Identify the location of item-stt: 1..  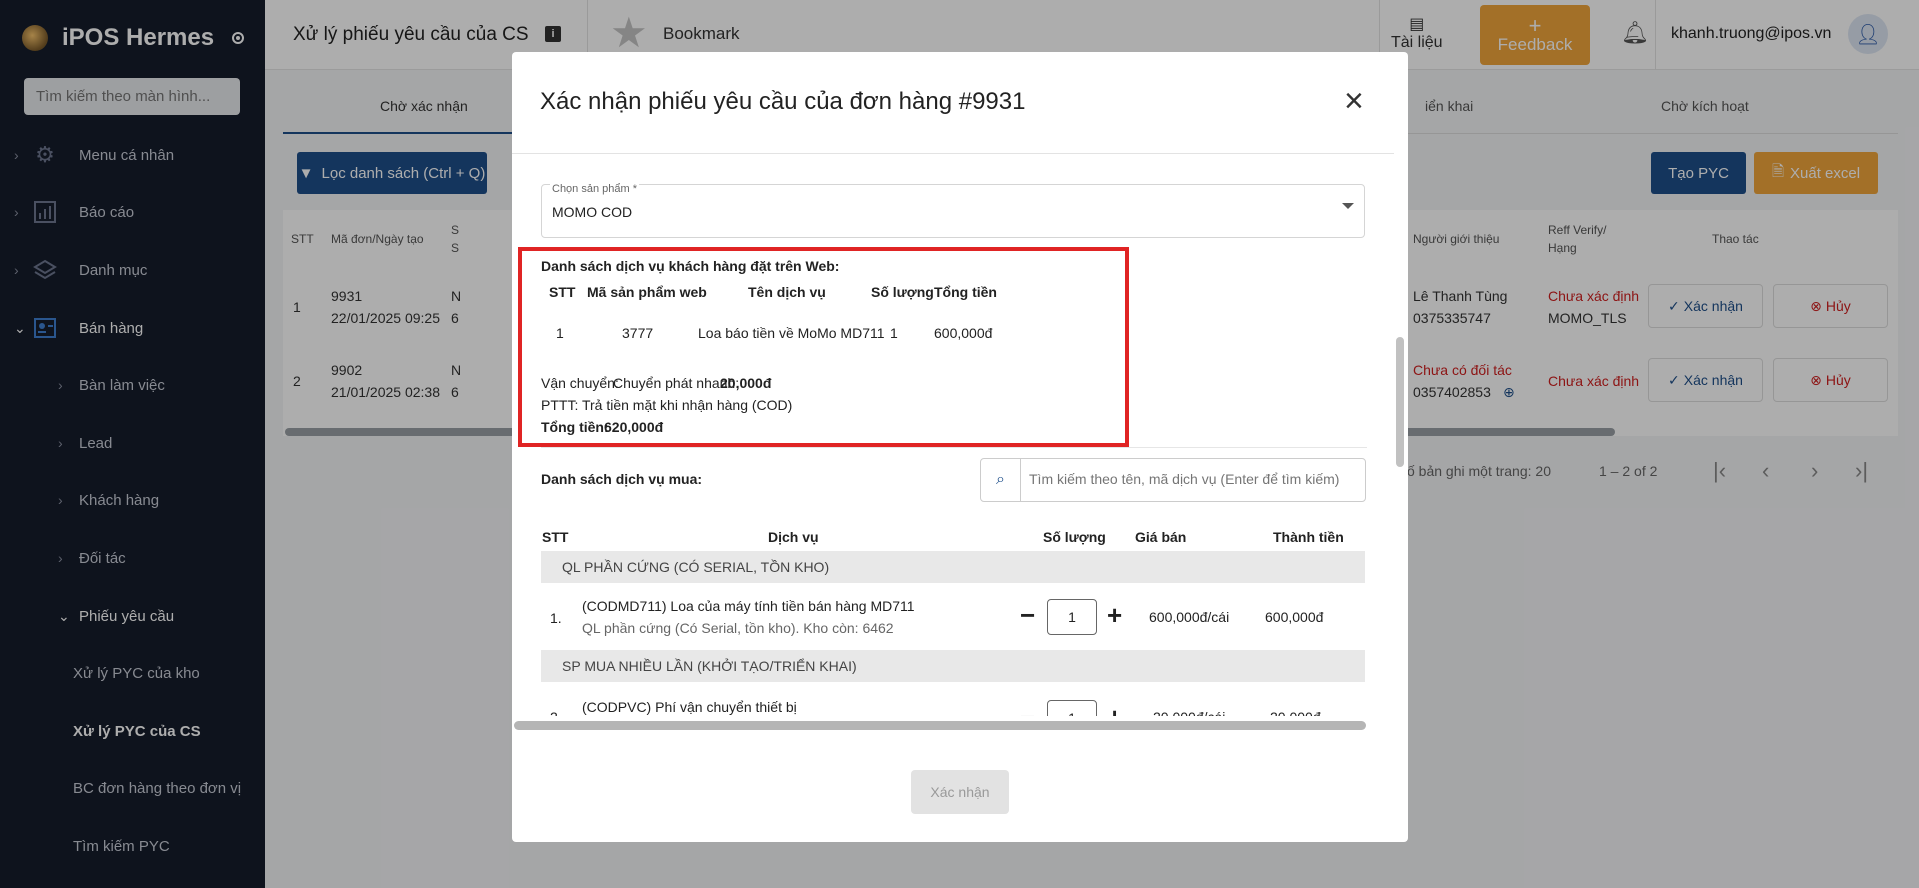
(556, 618).